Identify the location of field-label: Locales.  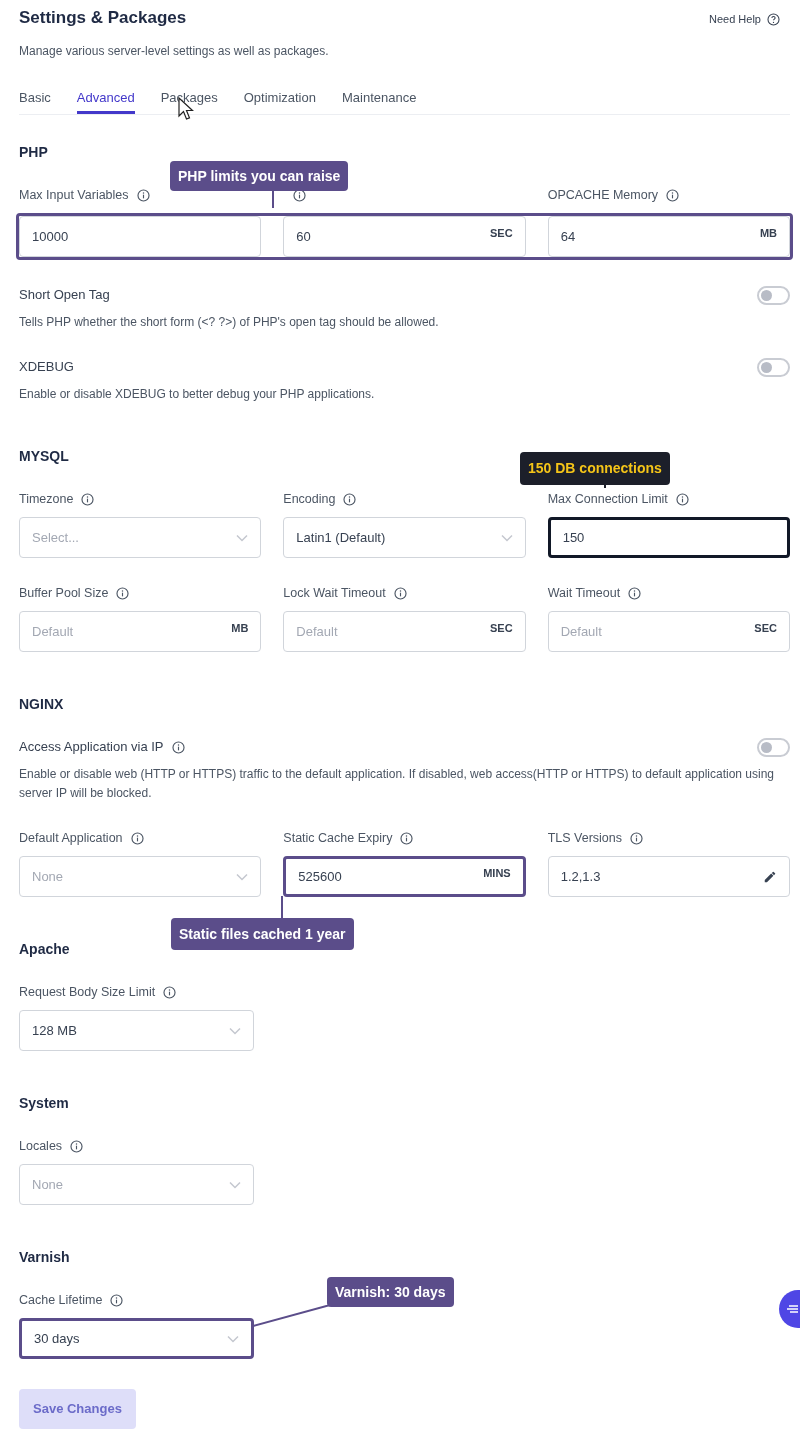
(41, 1146).